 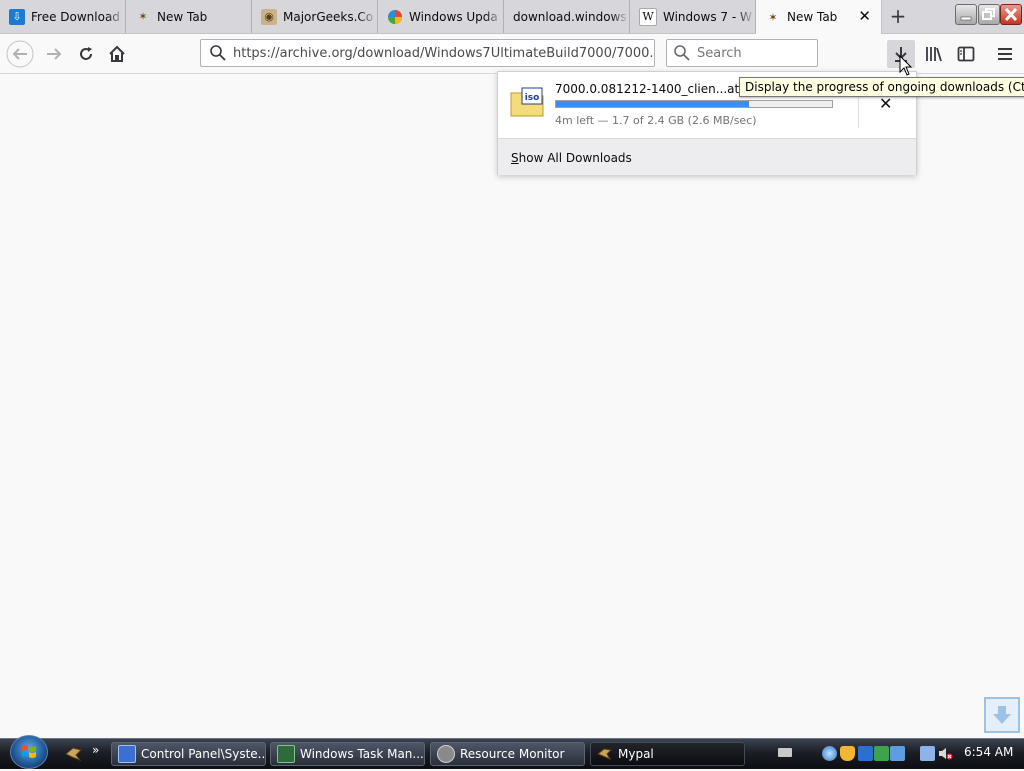 I want to click on file-type-label: iso, so click(x=532, y=98).